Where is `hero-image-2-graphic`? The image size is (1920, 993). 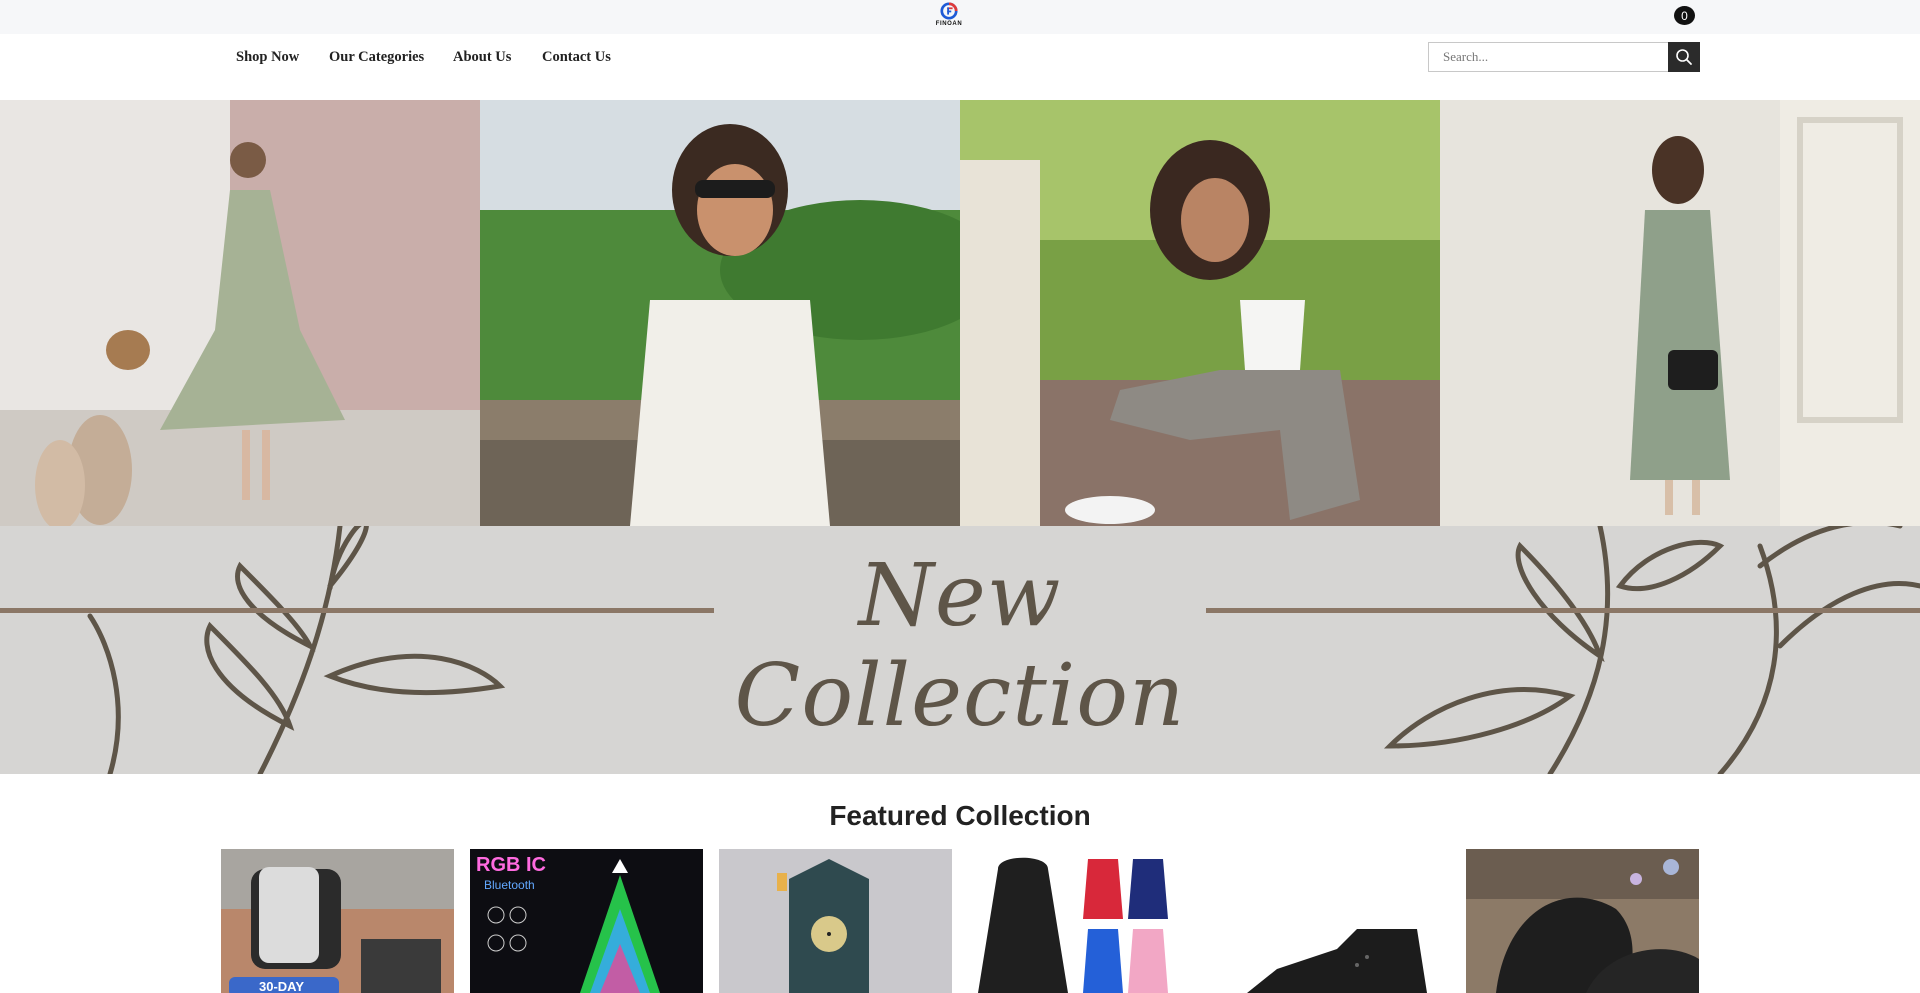
hero-image-2-graphic is located at coordinates (720, 313).